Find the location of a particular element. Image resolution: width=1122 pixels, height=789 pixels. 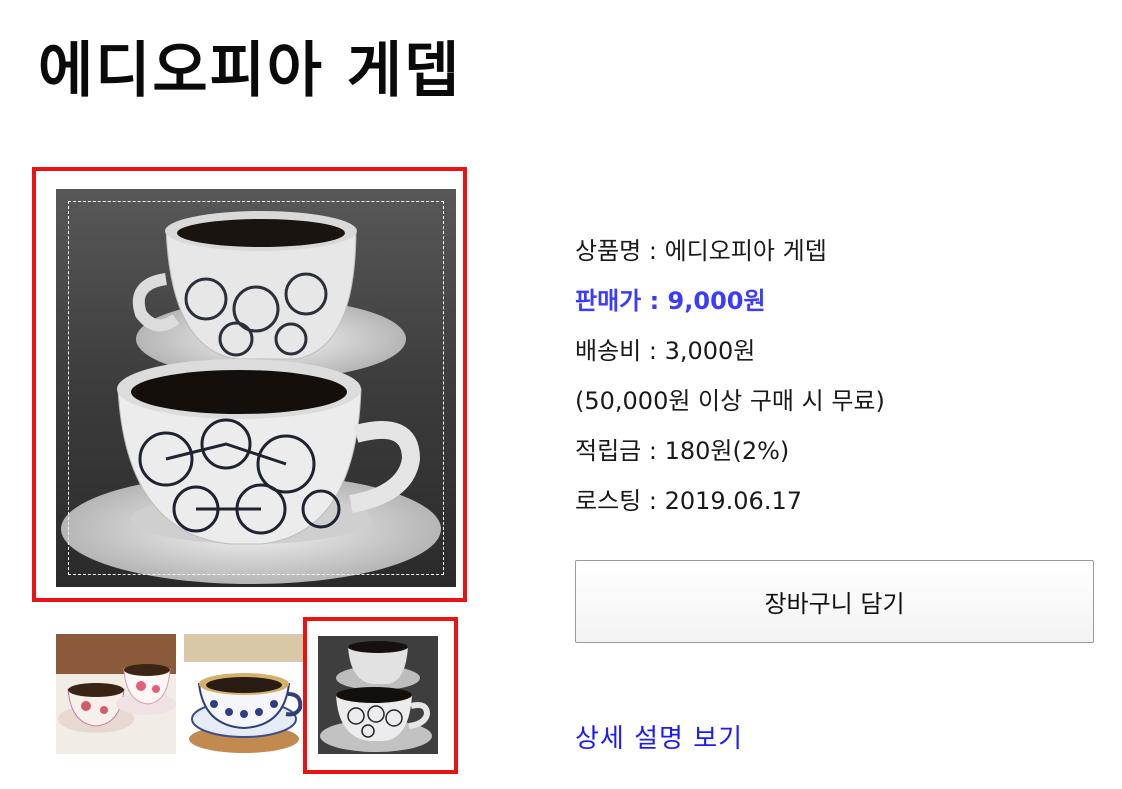

add-to-cart-button: 장바구니 담기 is located at coordinates (834, 601).